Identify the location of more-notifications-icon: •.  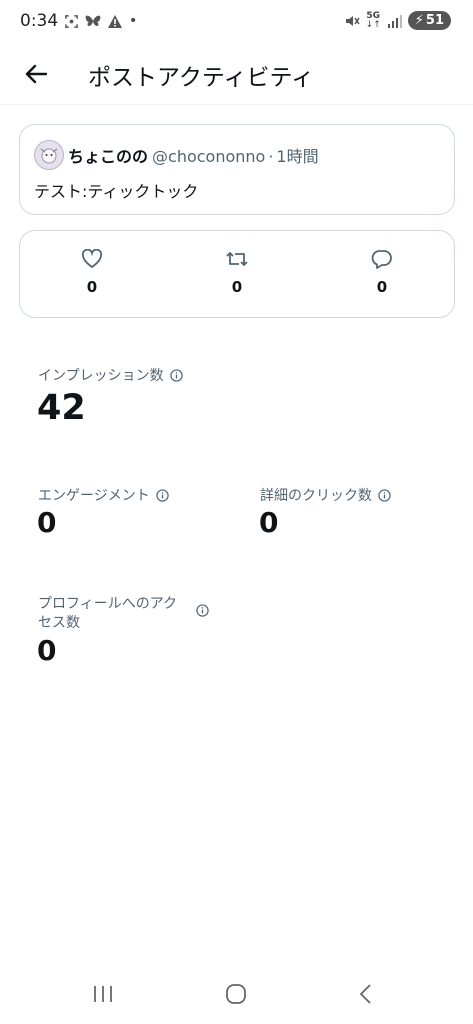
(133, 21).